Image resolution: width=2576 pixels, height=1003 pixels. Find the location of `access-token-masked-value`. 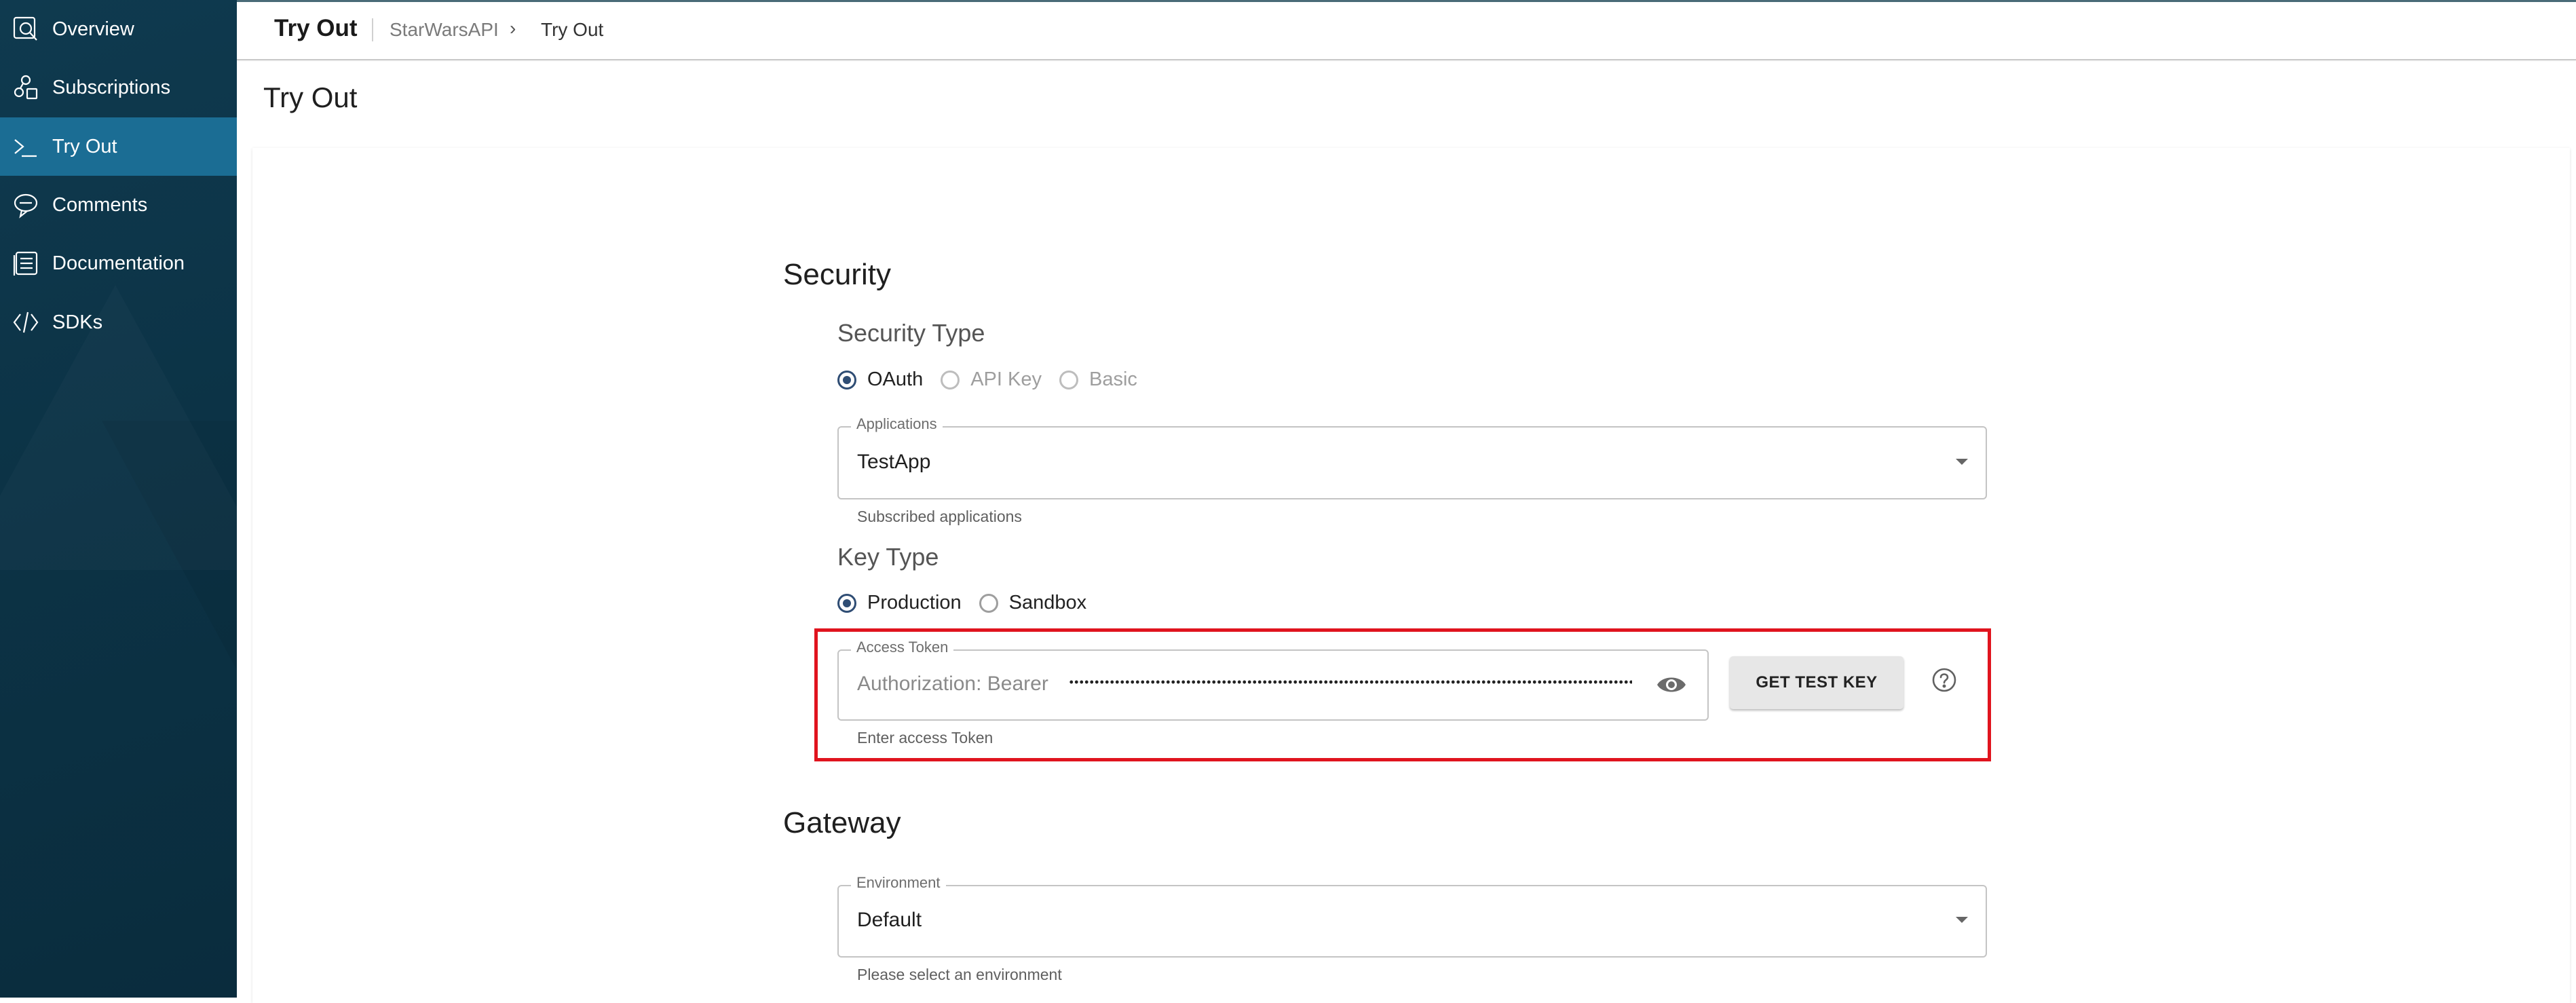

access-token-masked-value is located at coordinates (1350, 682).